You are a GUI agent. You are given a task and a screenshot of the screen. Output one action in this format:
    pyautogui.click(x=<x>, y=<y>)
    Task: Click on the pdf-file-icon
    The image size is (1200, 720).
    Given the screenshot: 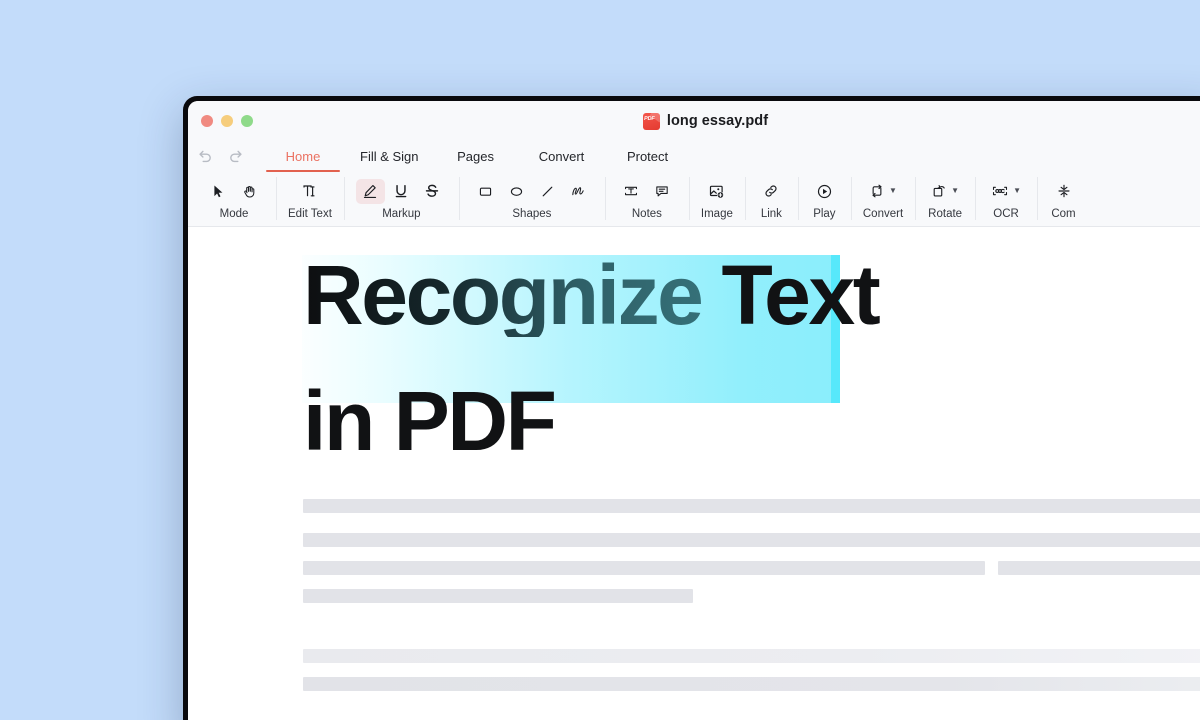 What is the action you would take?
    pyautogui.click(x=651, y=121)
    